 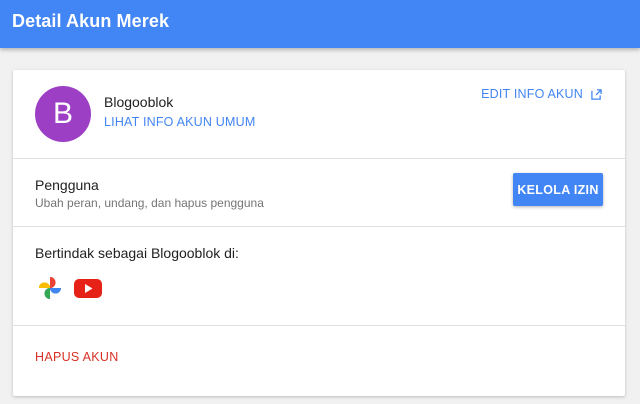 I want to click on google-photos-icon, so click(x=50, y=288).